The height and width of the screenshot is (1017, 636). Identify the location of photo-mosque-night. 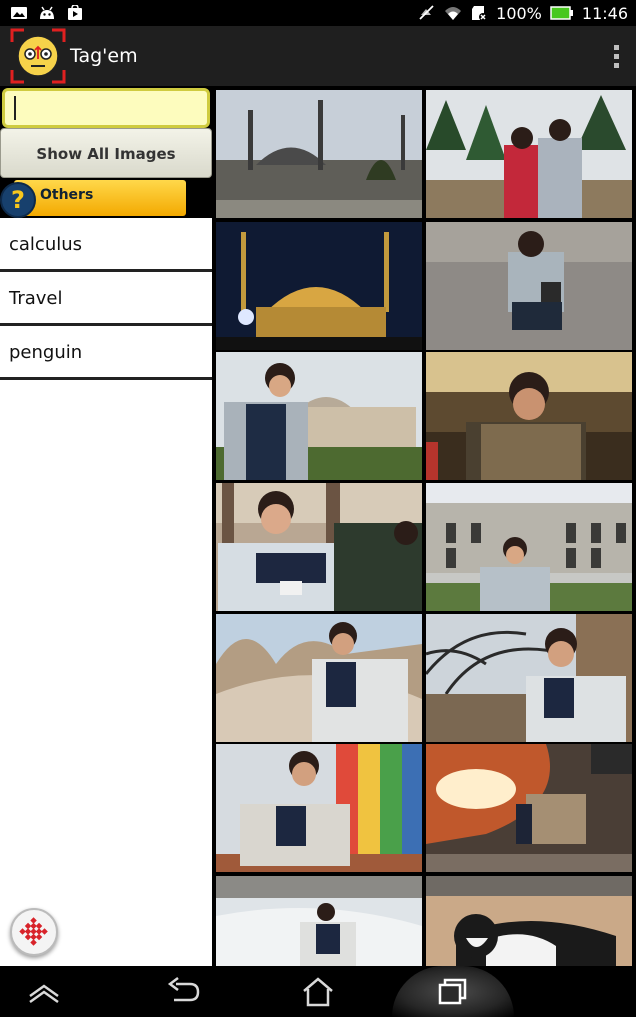
(319, 286).